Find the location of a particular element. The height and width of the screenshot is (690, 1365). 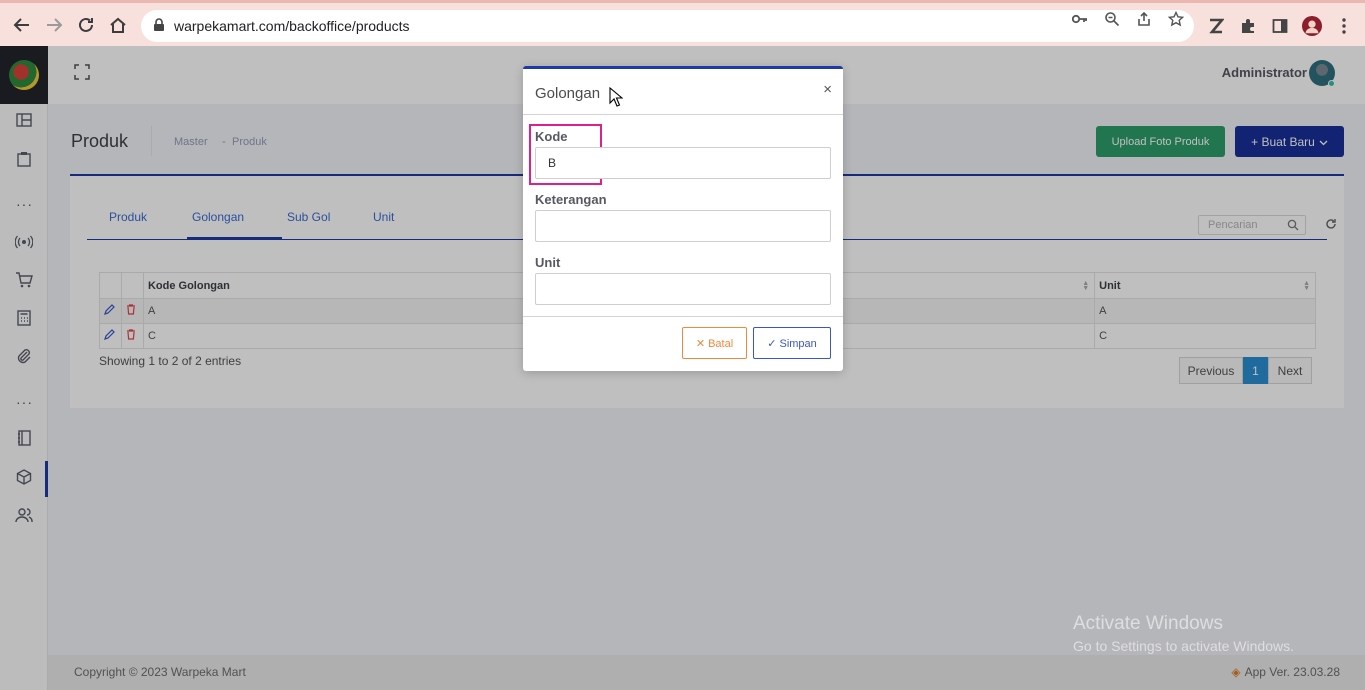

close-icon: × is located at coordinates (827, 89).